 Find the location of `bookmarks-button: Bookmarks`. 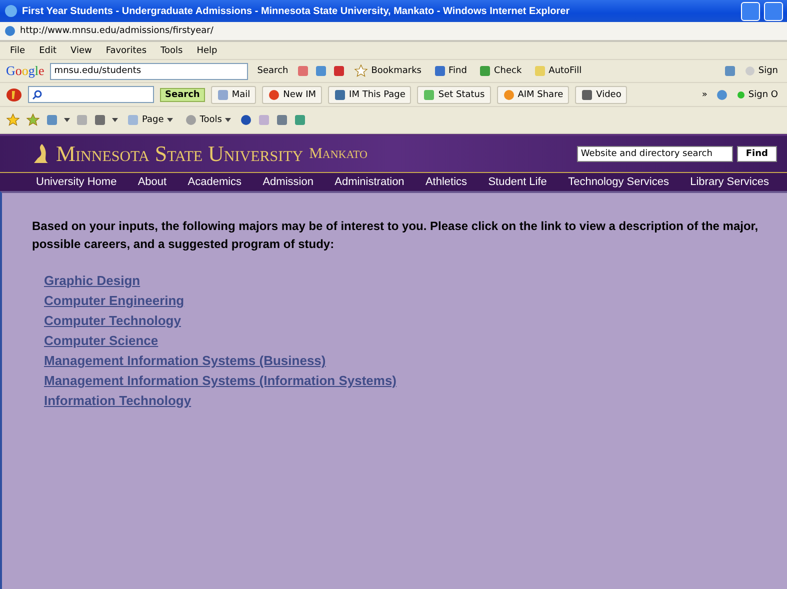

bookmarks-button: Bookmarks is located at coordinates (388, 71).